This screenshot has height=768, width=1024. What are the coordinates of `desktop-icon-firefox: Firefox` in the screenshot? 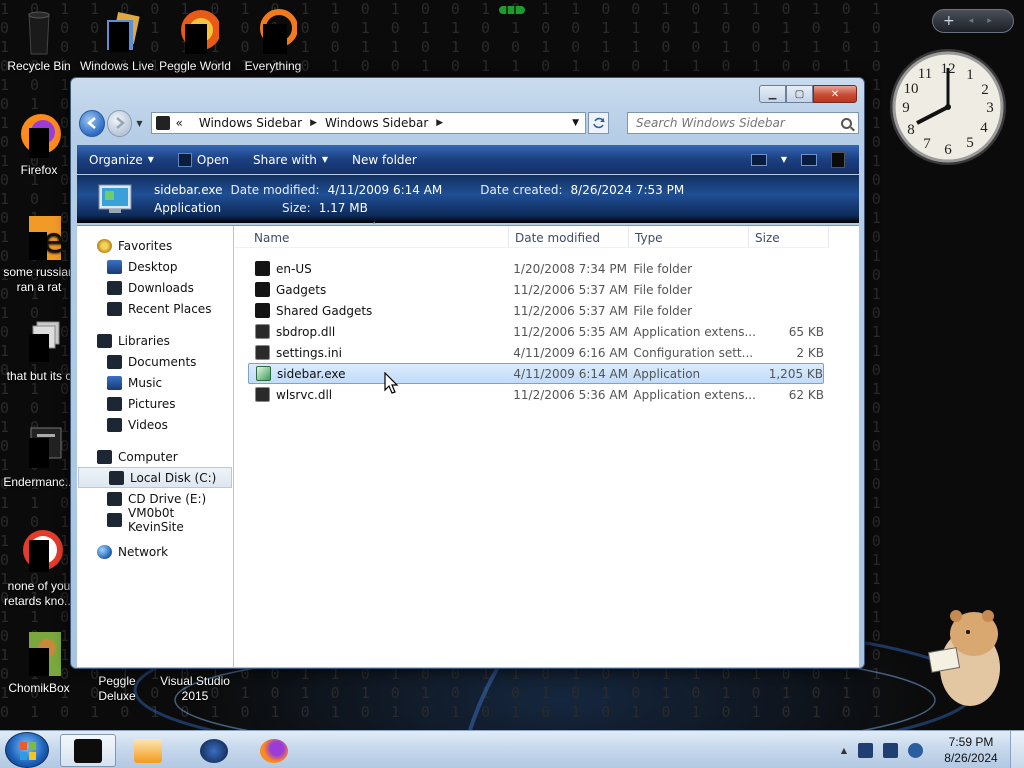 It's located at (39, 145).